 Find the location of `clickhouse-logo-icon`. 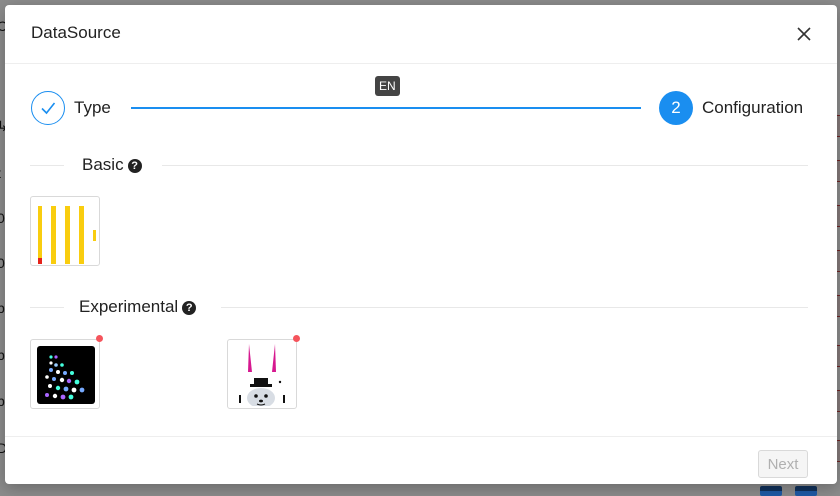

clickhouse-logo-icon is located at coordinates (67, 235).